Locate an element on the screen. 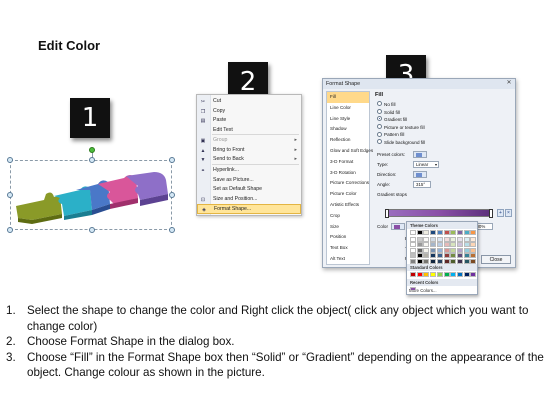 This screenshot has width=560, height=420. menu-item-paste: ▤ Paste is located at coordinates (249, 121).